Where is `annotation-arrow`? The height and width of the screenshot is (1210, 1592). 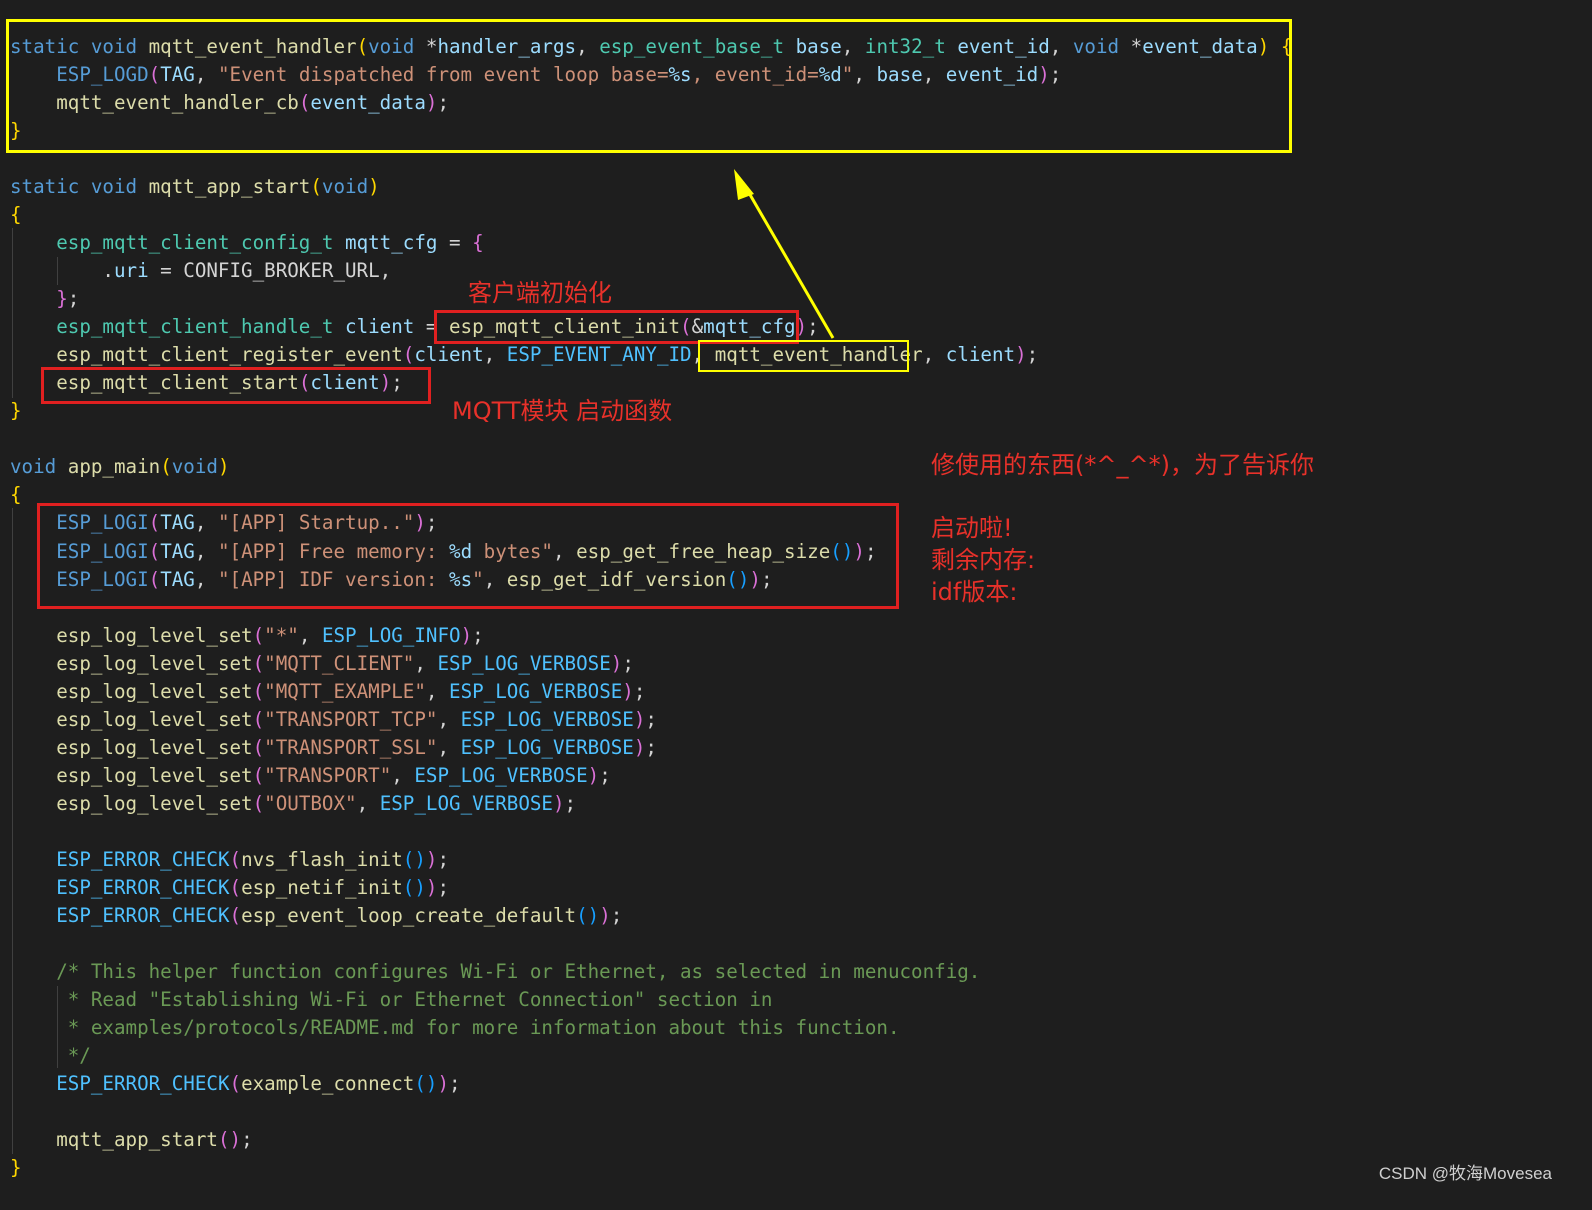 annotation-arrow is located at coordinates (784, 254).